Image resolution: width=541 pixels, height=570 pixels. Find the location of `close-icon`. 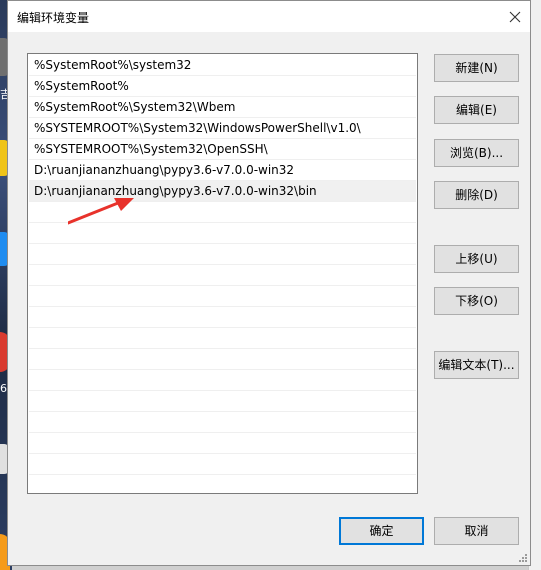

close-icon is located at coordinates (515, 16).